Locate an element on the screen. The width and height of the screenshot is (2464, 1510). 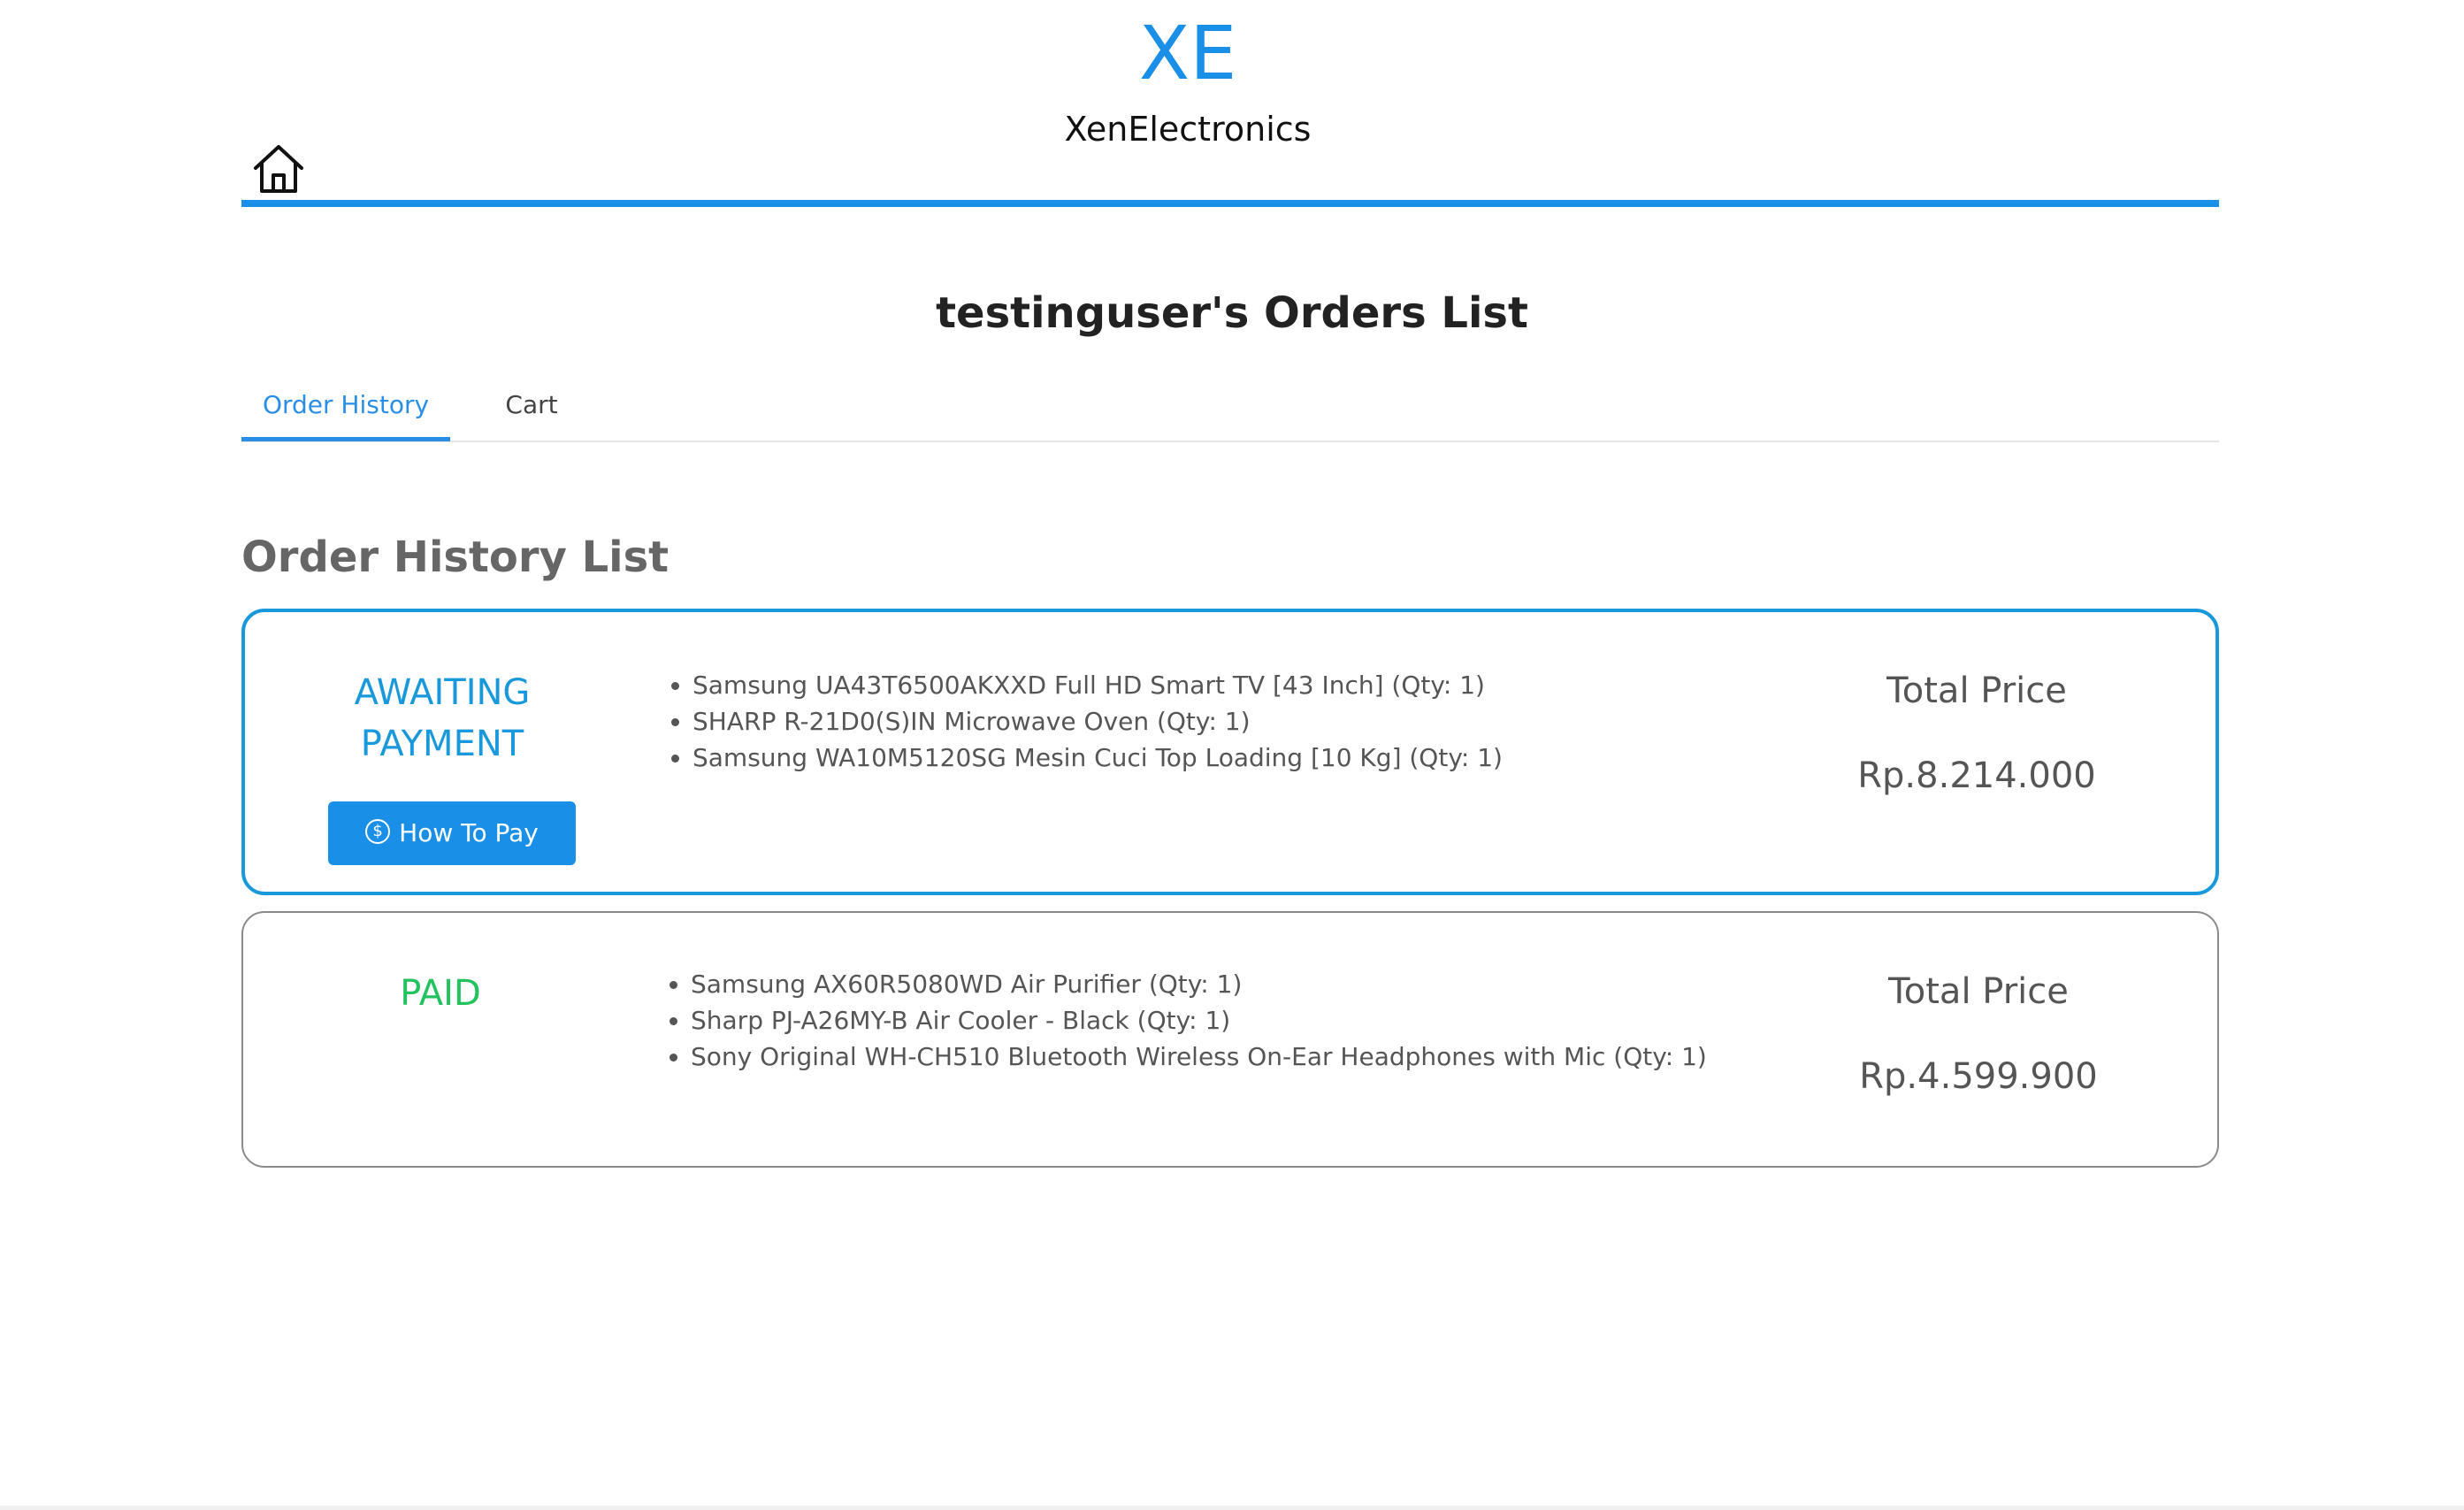
how-to-pay-label: How To Pay is located at coordinates (469, 832).